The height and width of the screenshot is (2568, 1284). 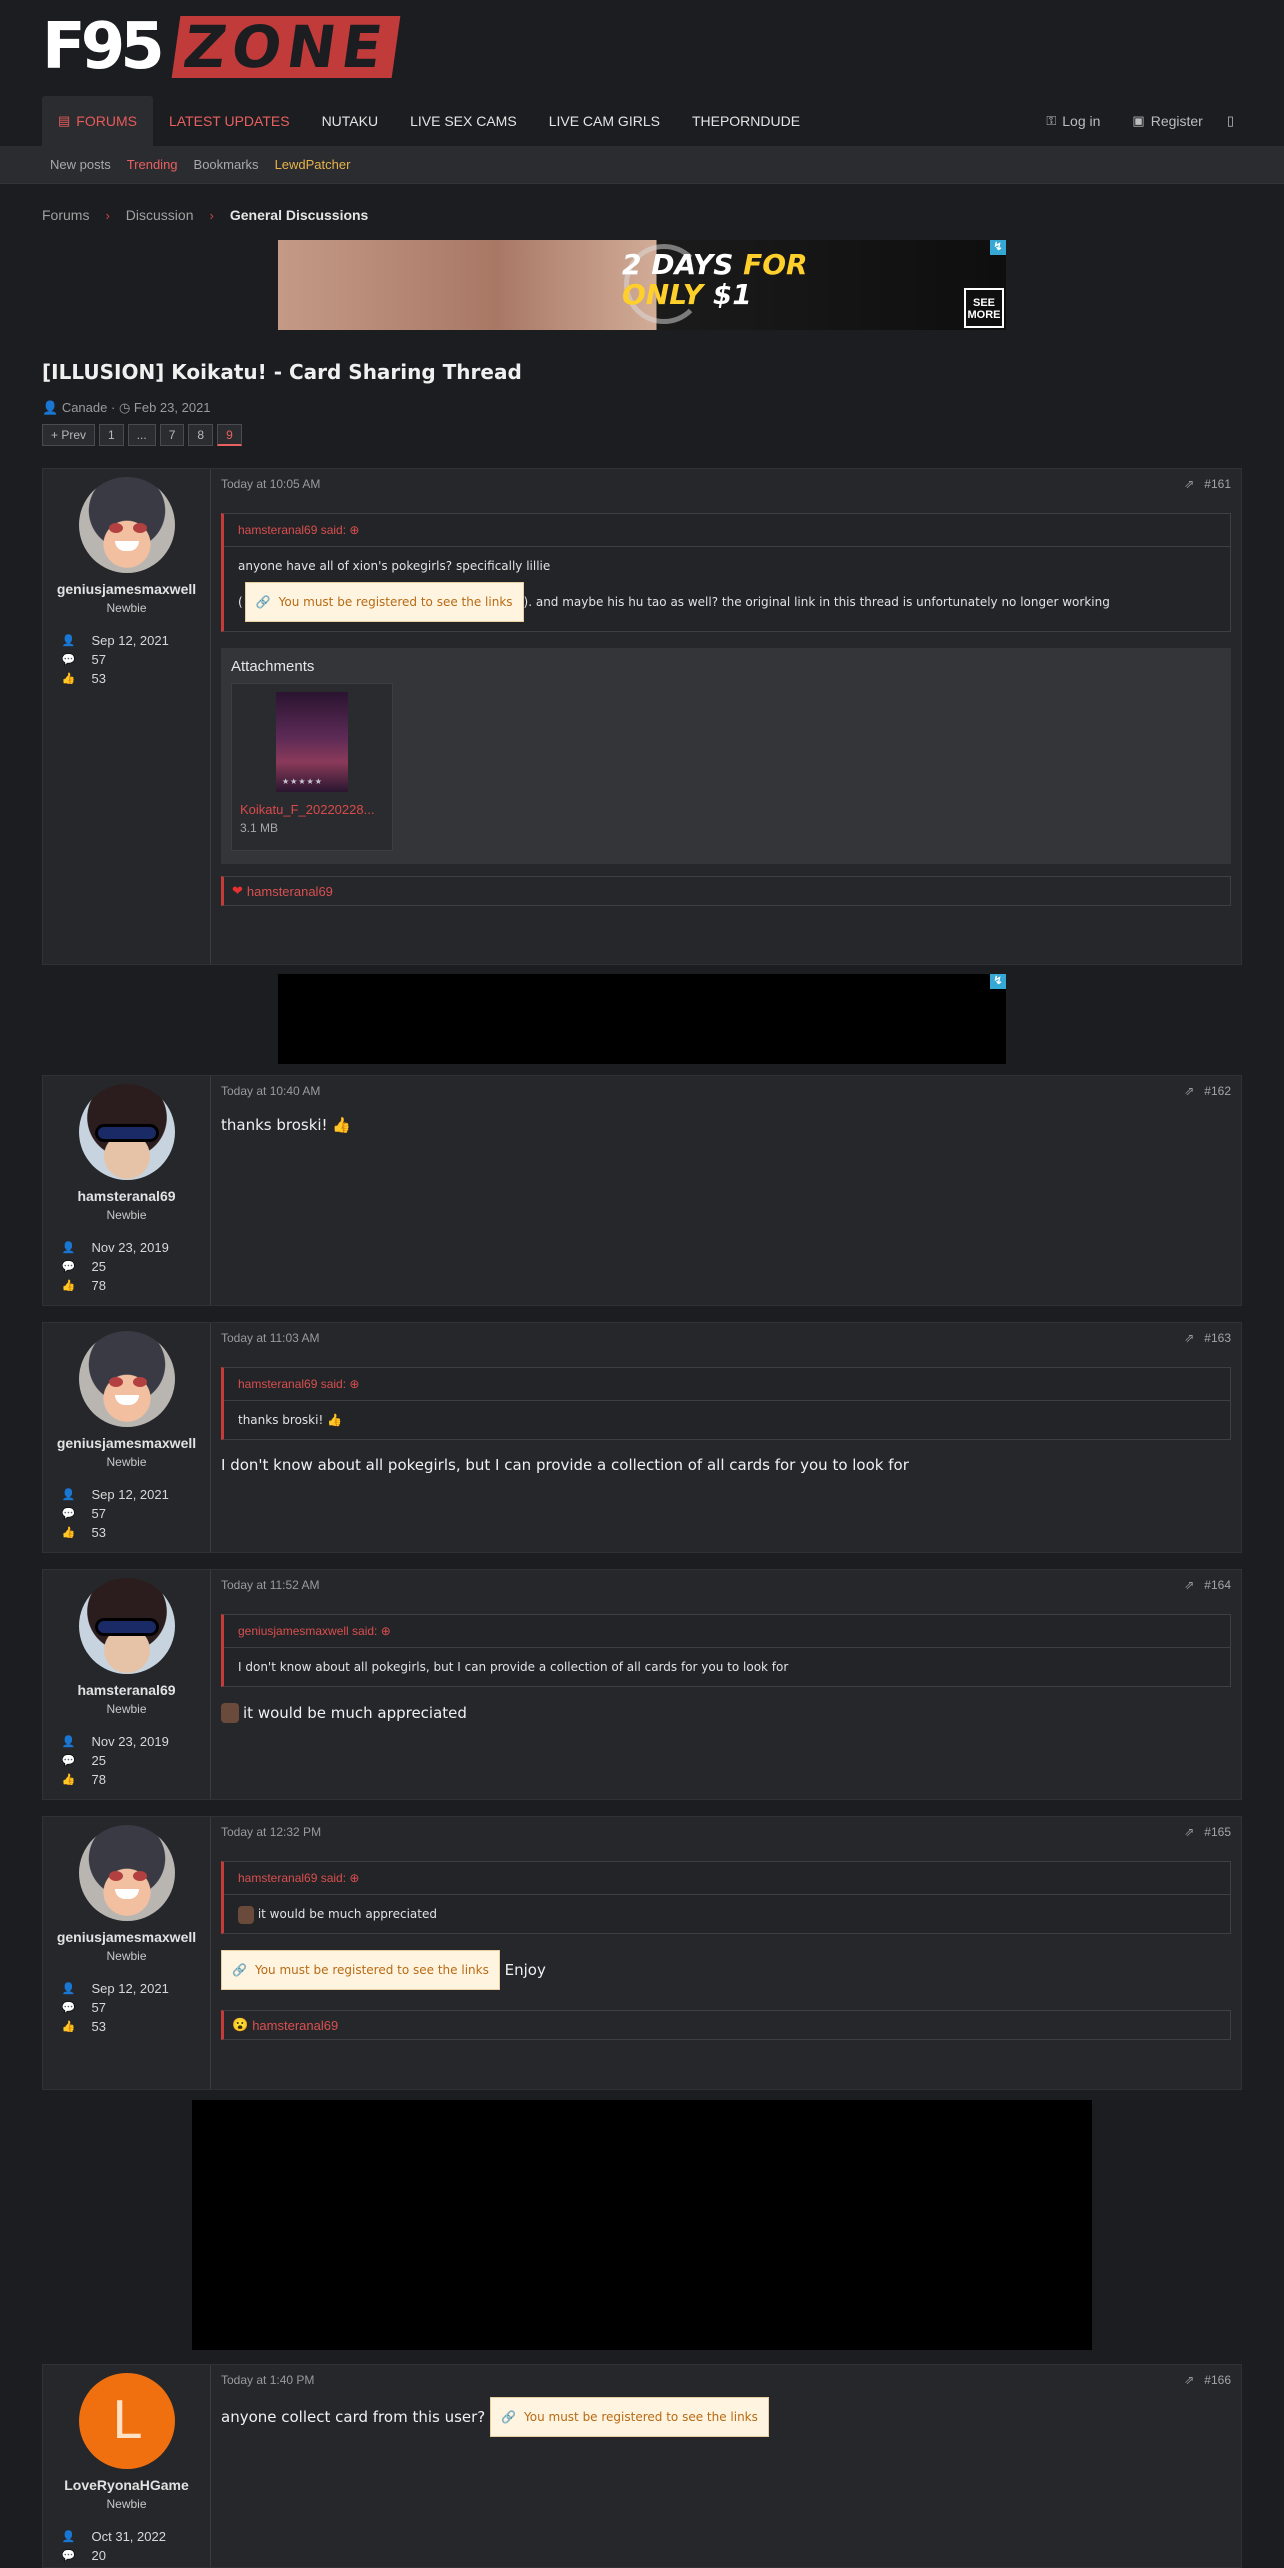 I want to click on post-time: Today at 11:52 AM, so click(x=270, y=1586).